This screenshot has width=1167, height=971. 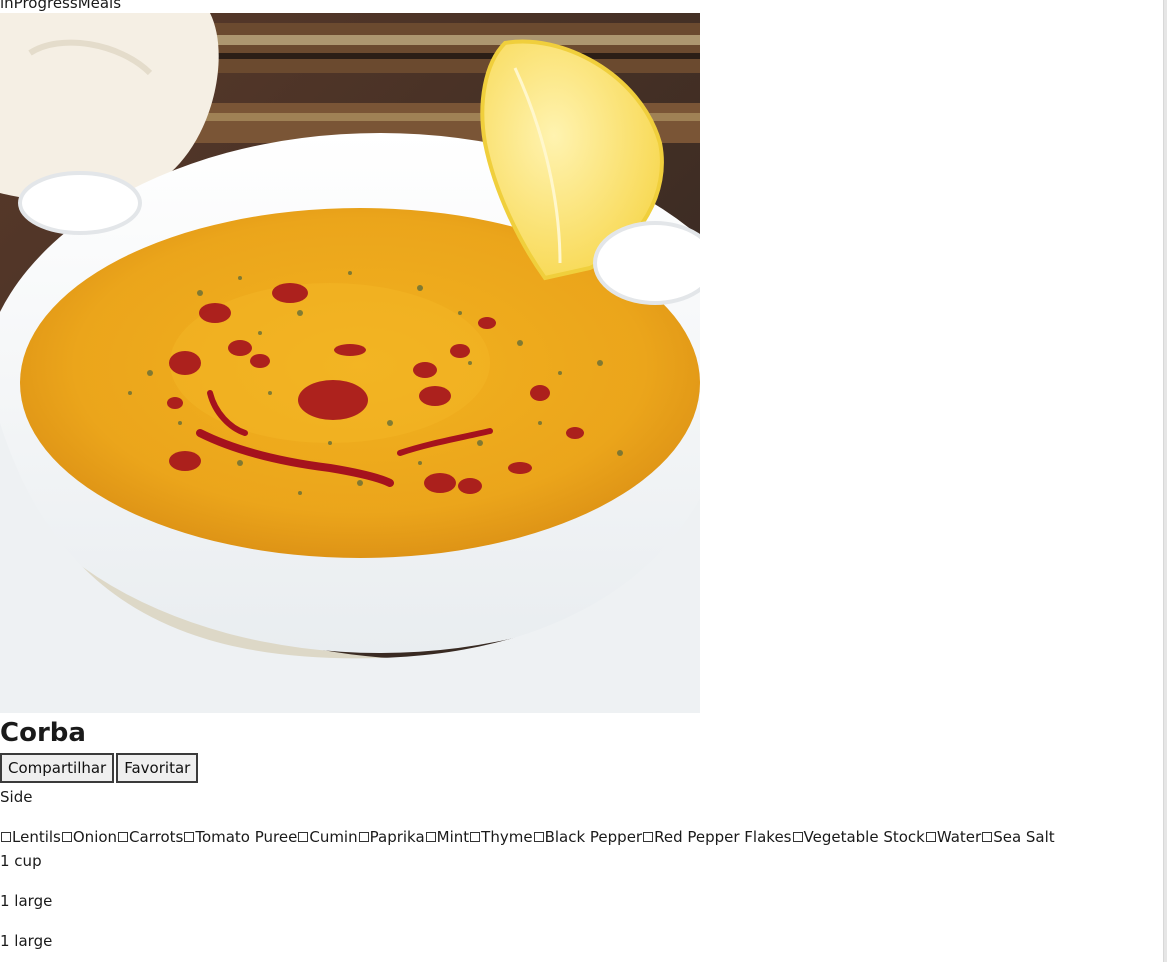 I want to click on ingredient-label: Black Pepper, so click(x=593, y=837).